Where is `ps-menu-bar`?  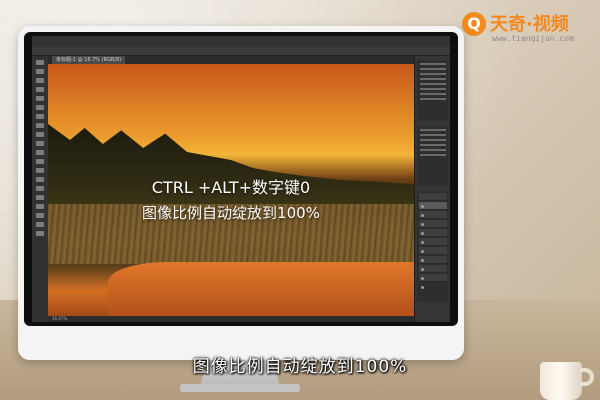
ps-menu-bar is located at coordinates (241, 43).